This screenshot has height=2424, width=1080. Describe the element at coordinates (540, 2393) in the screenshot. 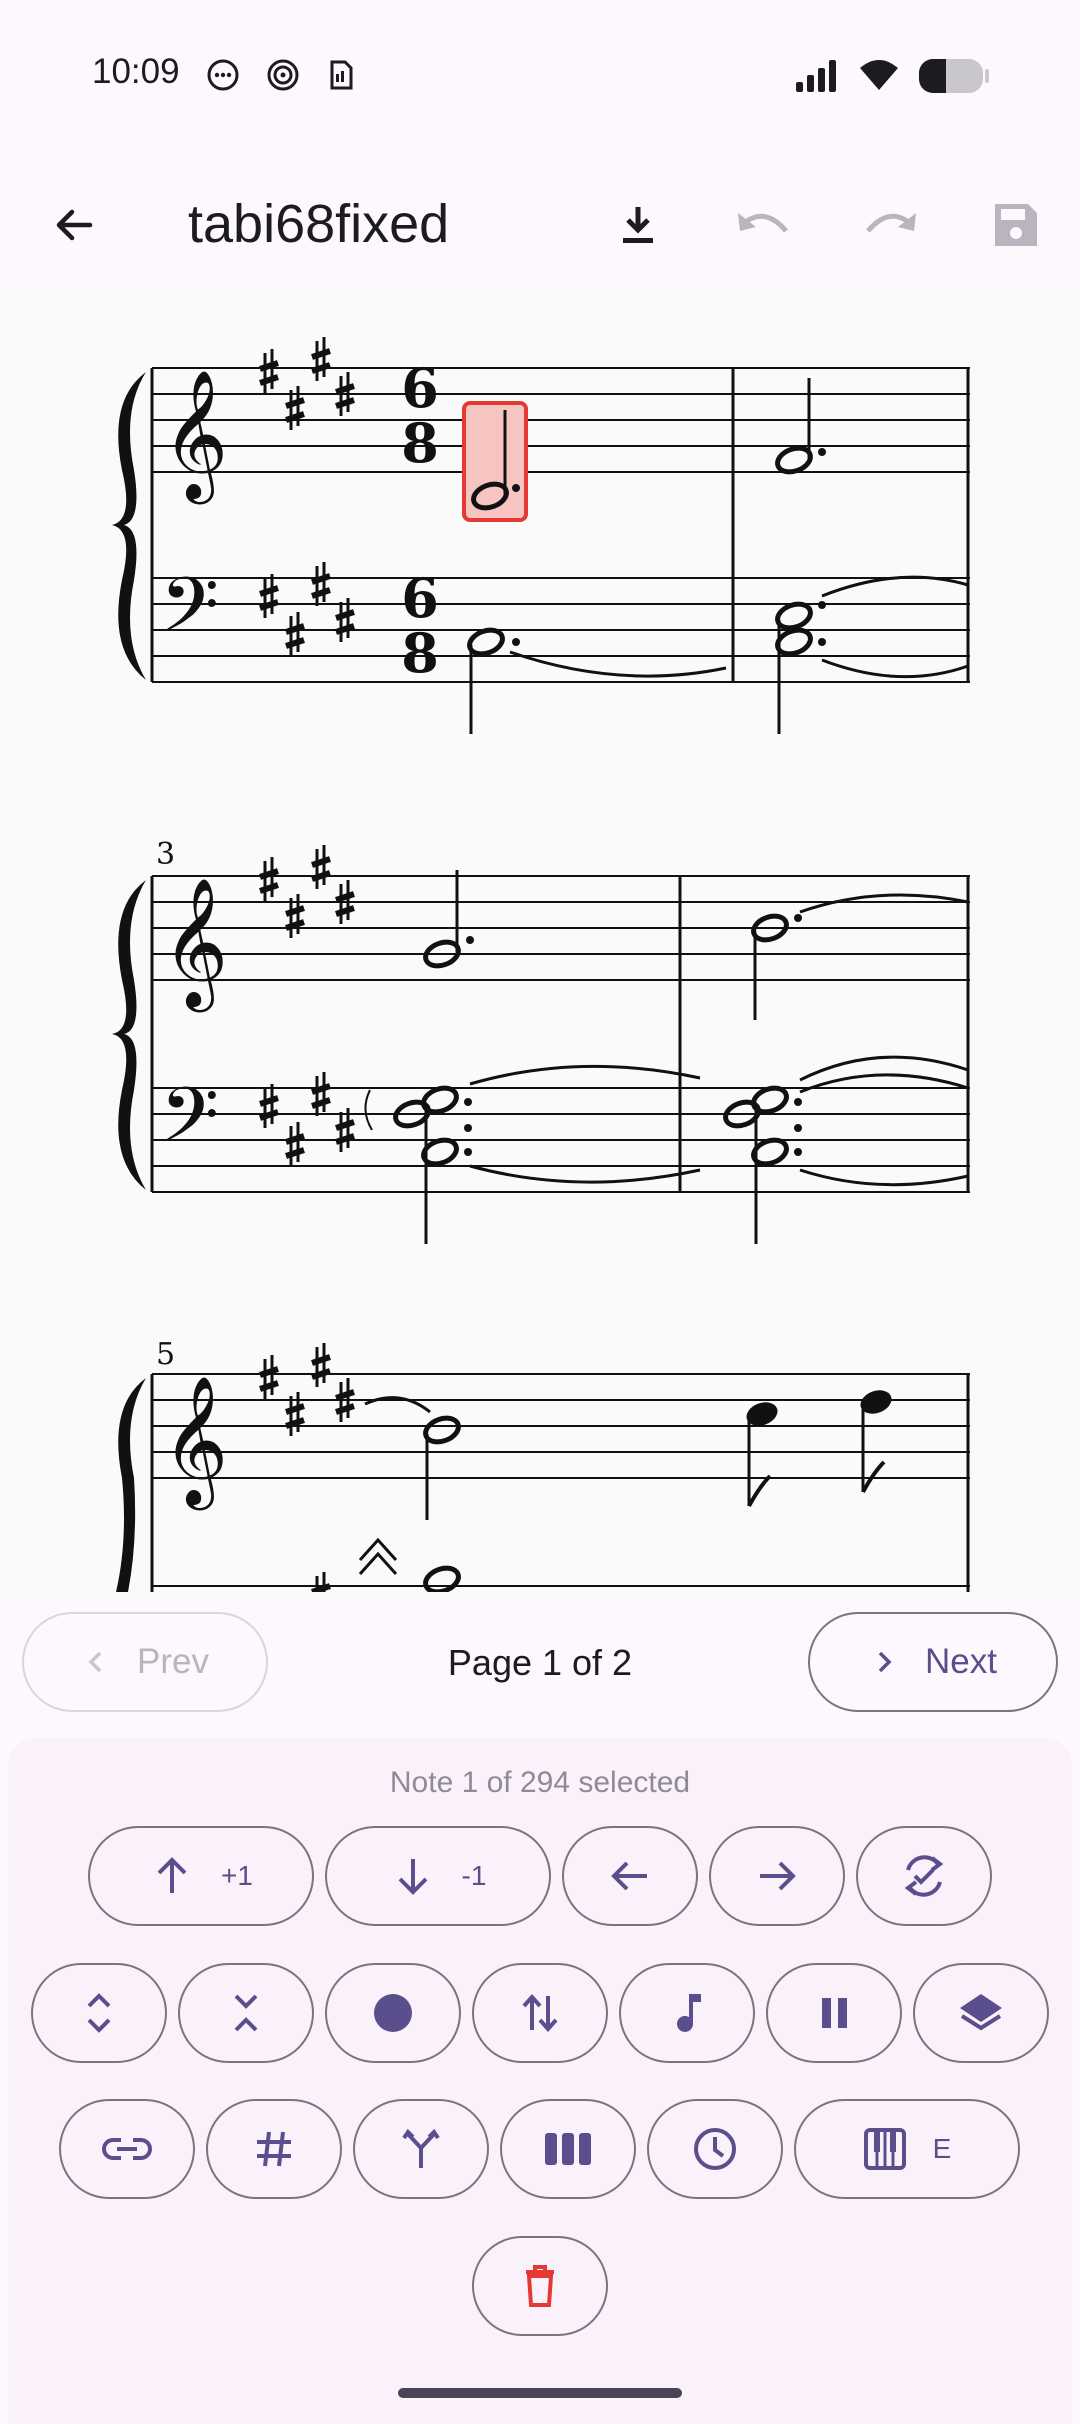

I see `home-indicator` at that location.